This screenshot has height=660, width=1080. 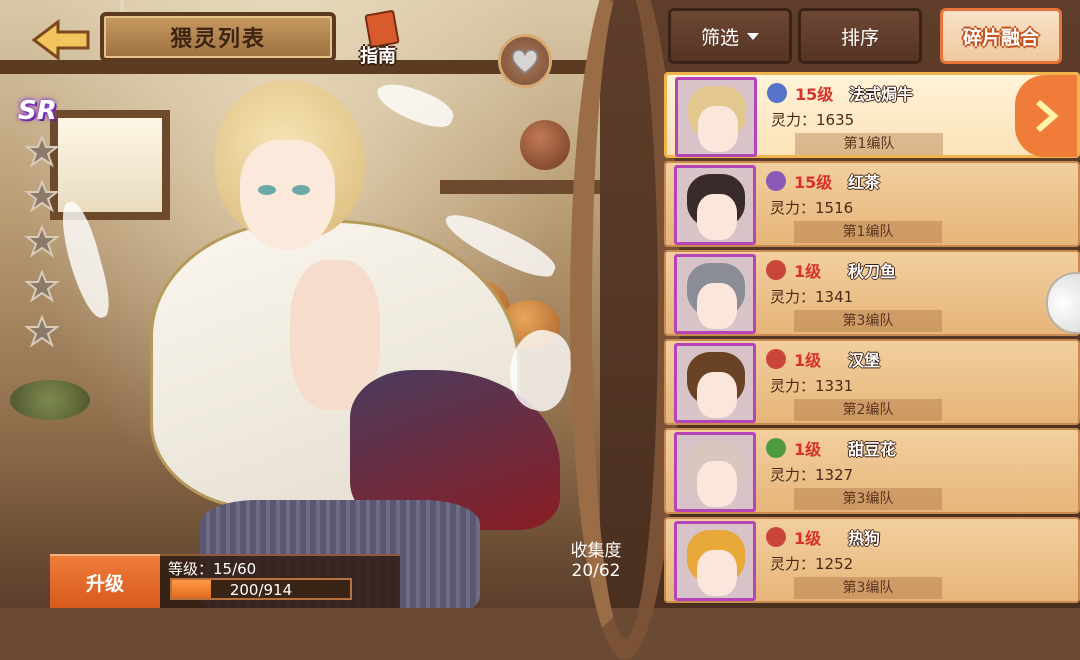 What do you see at coordinates (872, 293) in the screenshot?
I see `character-card: 1级 秋刀鱼 灵力：1341 第3编队` at bounding box center [872, 293].